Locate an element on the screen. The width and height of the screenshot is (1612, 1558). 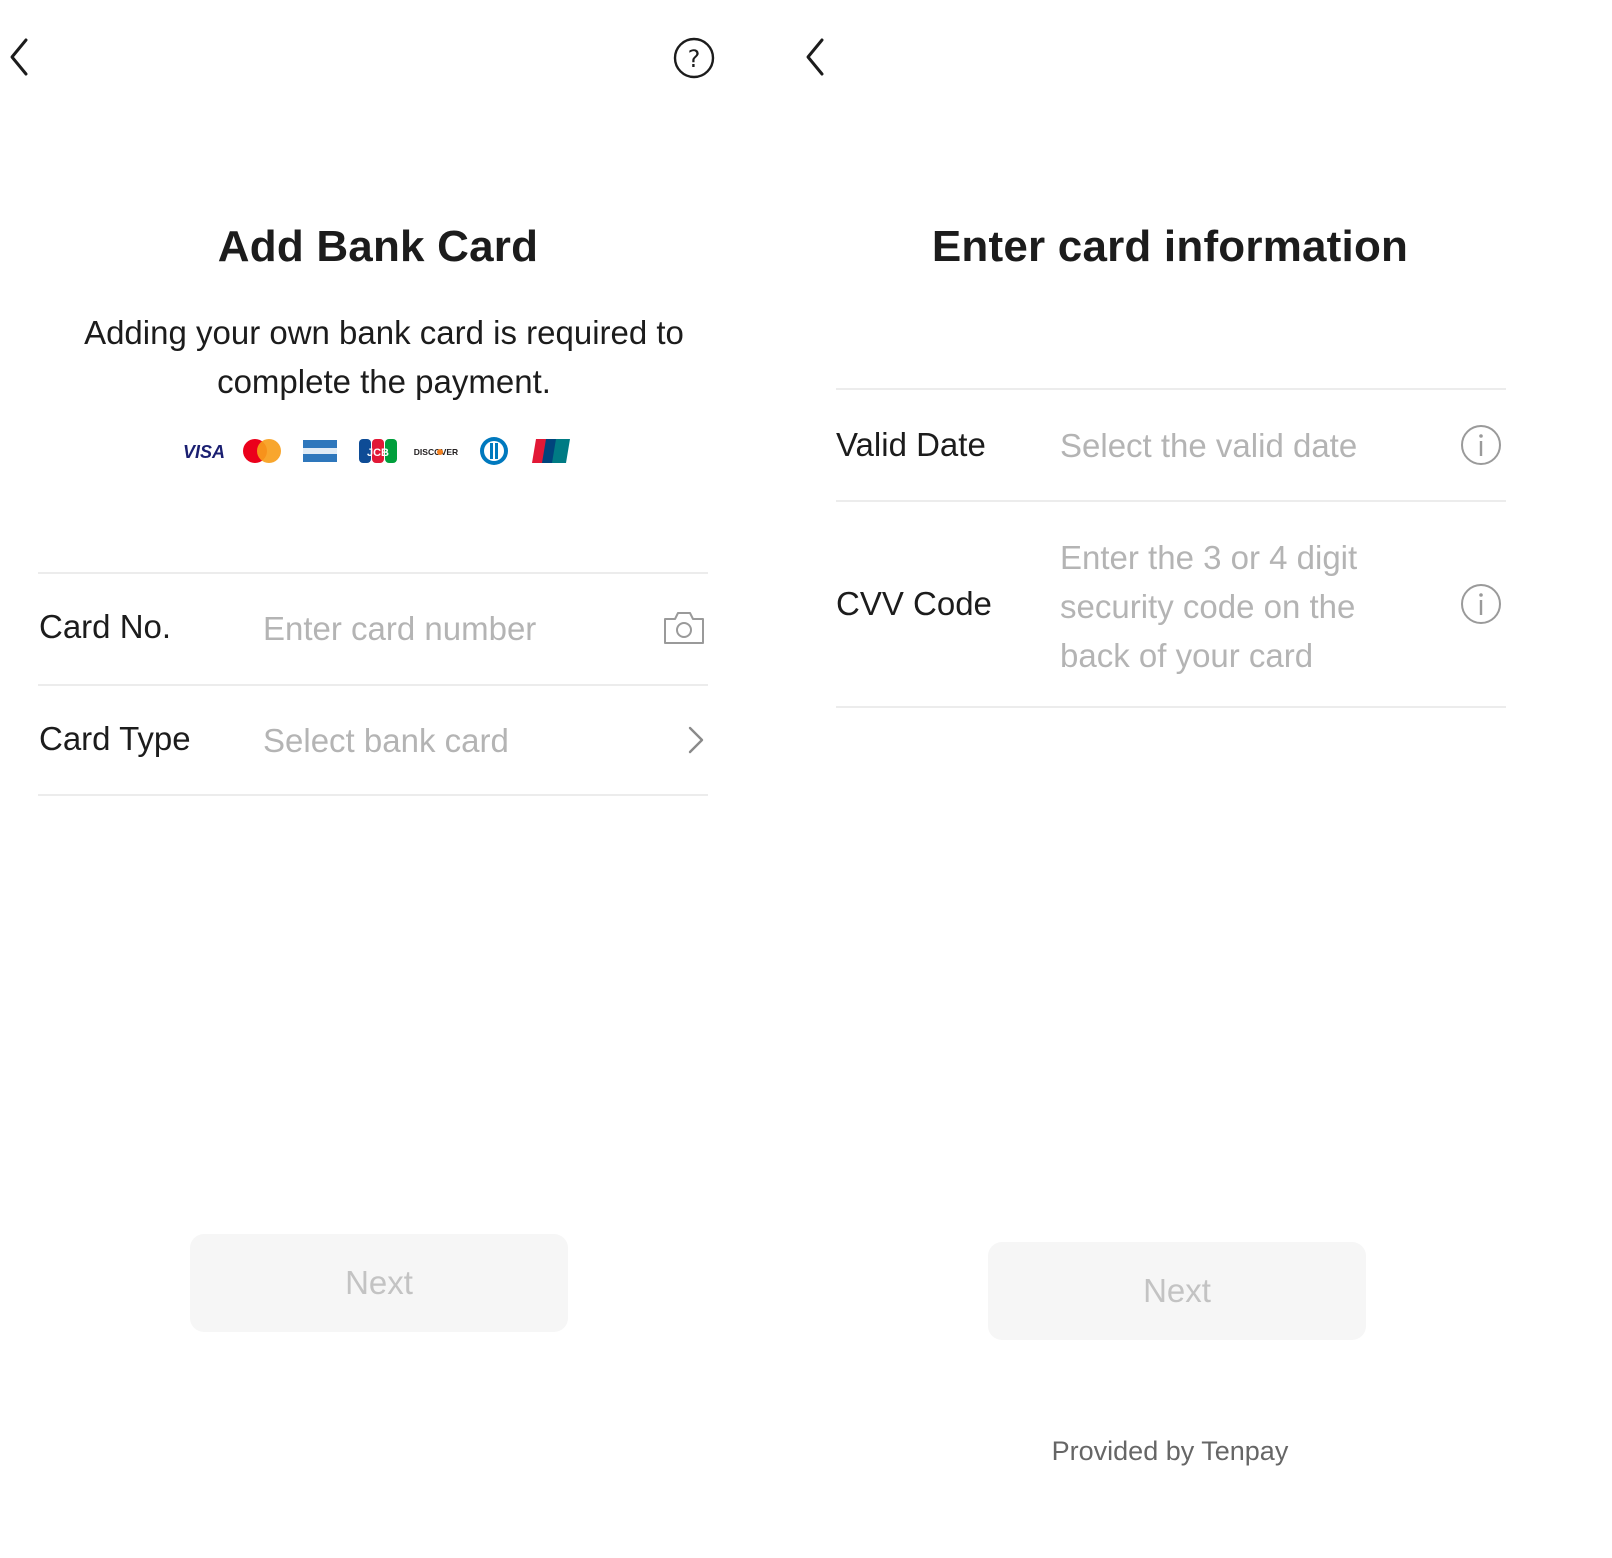
jcb-logo: JCB is located at coordinates (378, 451).